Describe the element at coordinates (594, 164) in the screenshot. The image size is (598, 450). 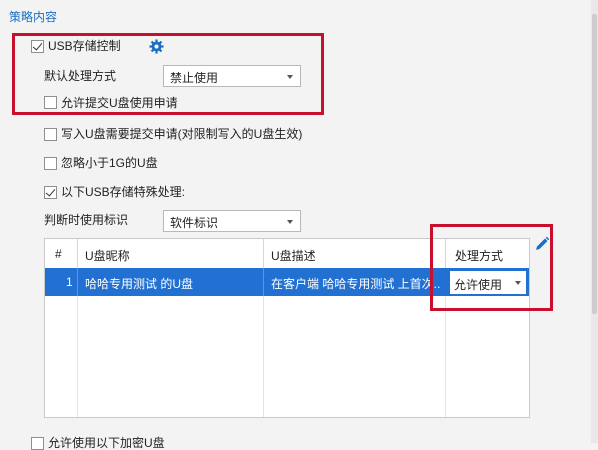
I see `scrollbar-thumb` at that location.